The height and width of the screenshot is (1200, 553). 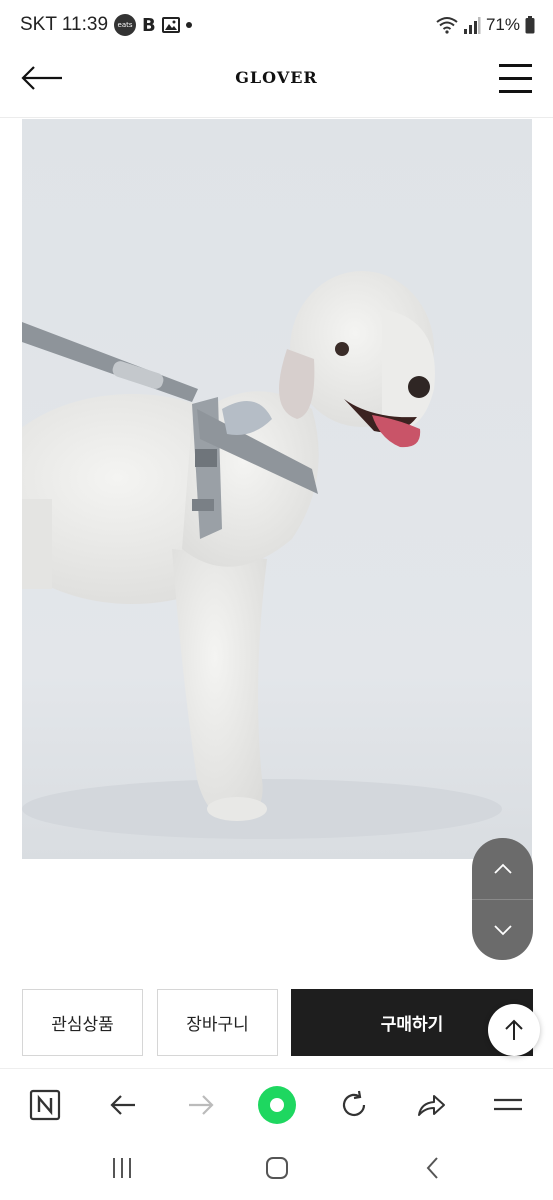 I want to click on site-header: GLOVER, so click(x=276, y=85).